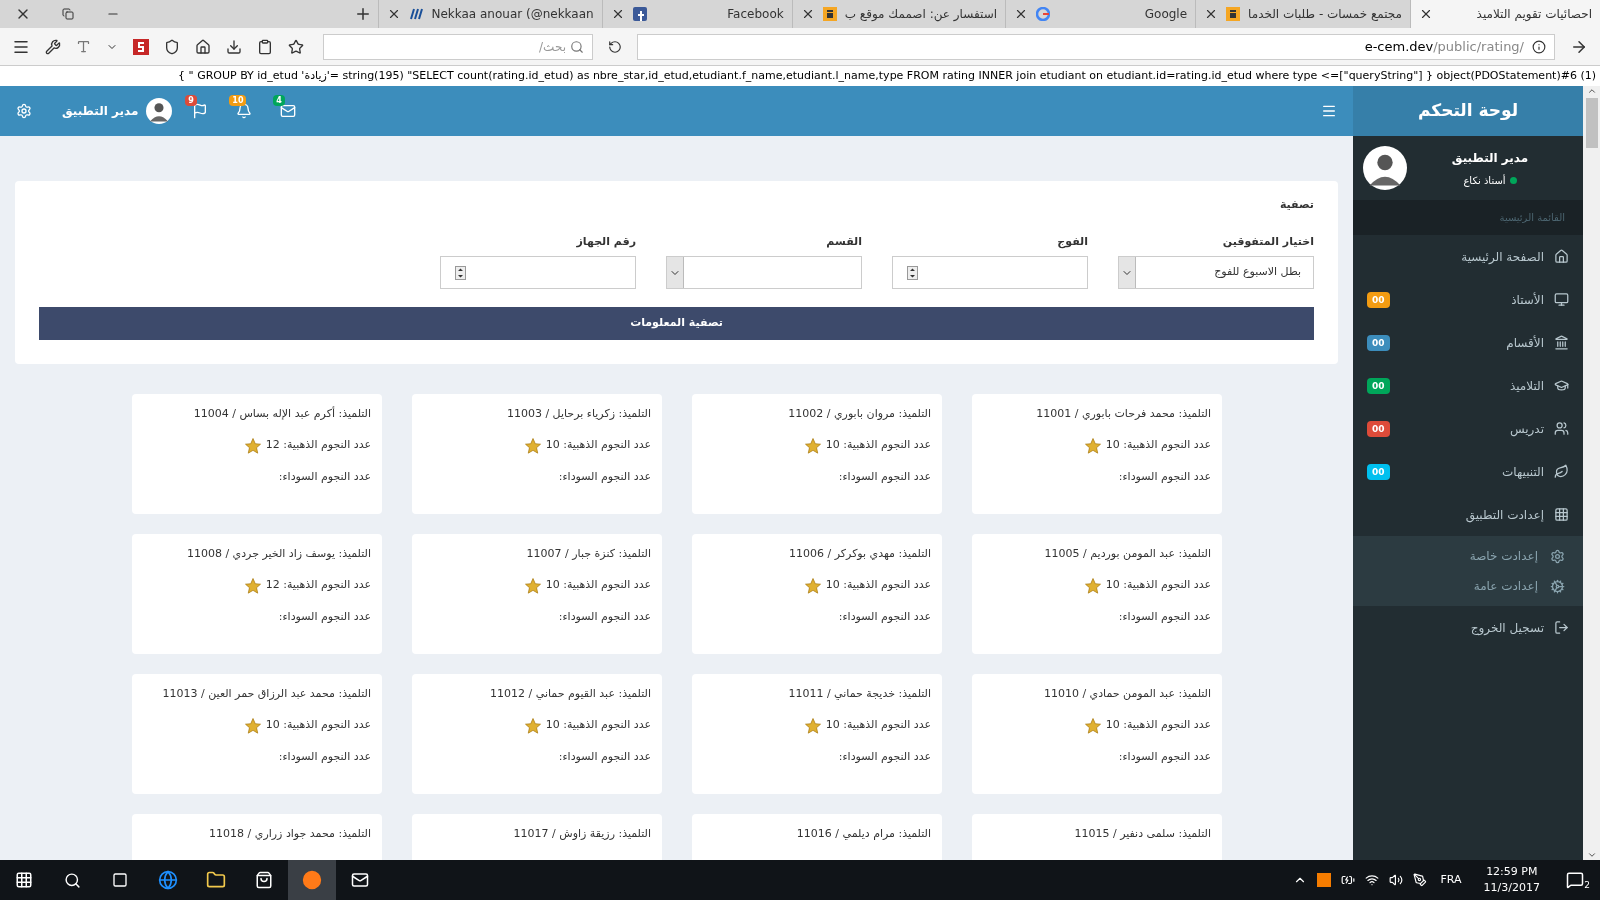 Image resolution: width=1600 pixels, height=900 pixels. I want to click on select-field, so click(764, 272).